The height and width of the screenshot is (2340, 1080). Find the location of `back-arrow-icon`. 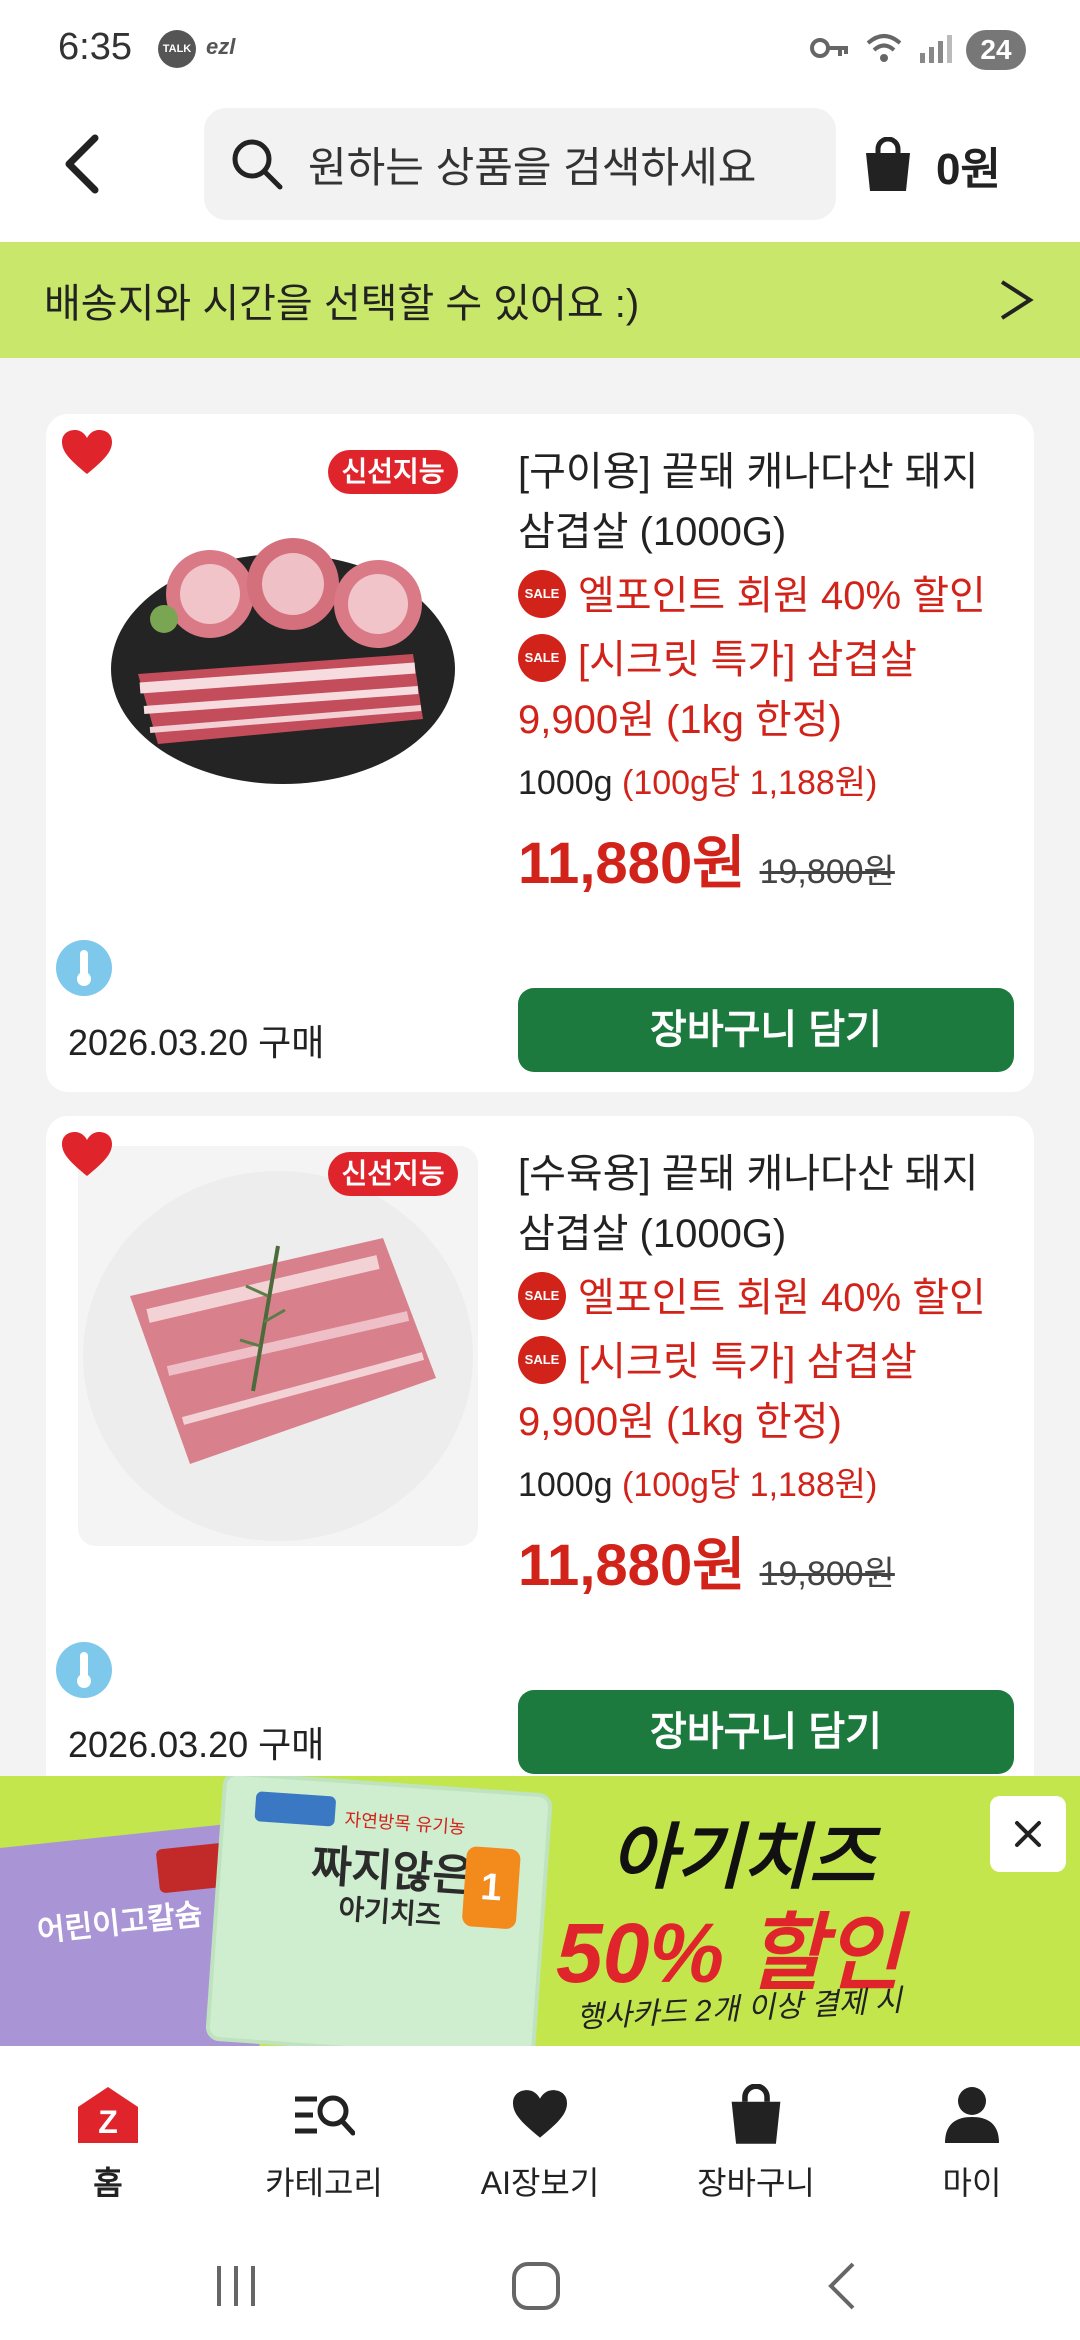

back-arrow-icon is located at coordinates (82, 164).